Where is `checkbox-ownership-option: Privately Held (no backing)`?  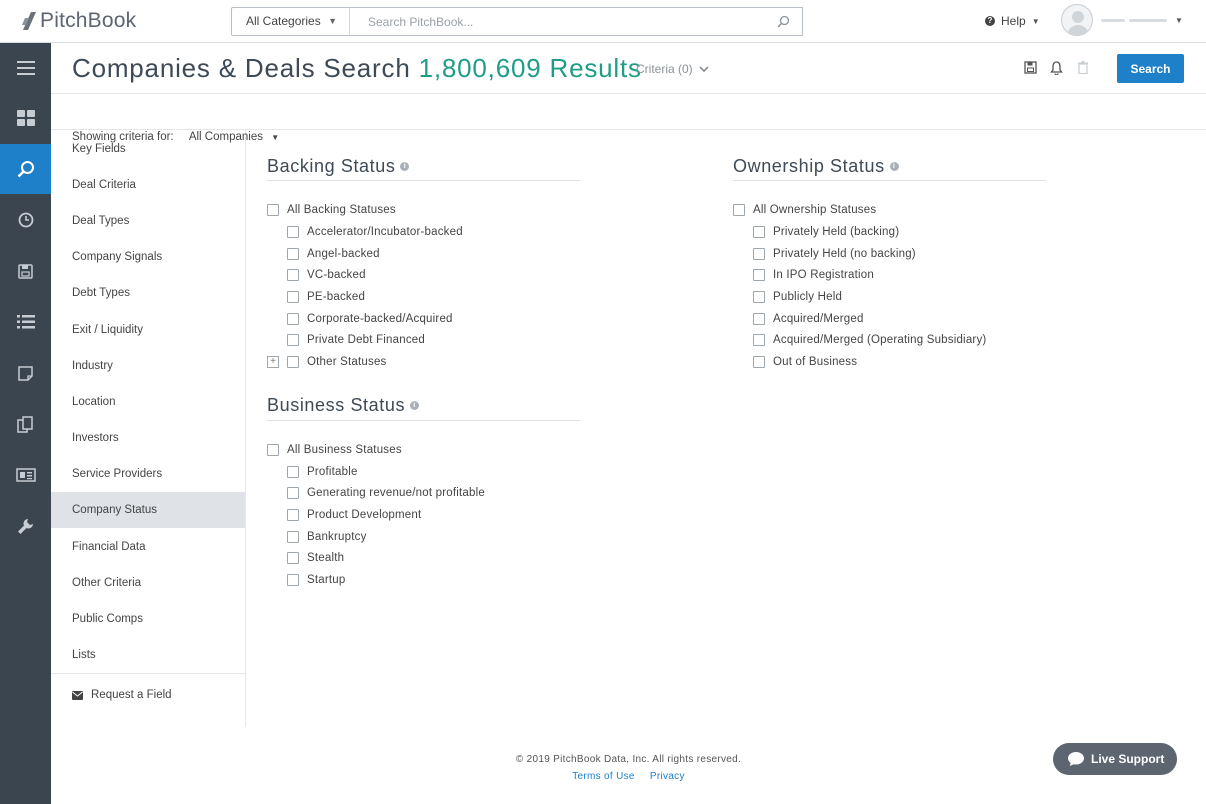
checkbox-ownership-option: Privately Held (no backing) is located at coordinates (834, 254).